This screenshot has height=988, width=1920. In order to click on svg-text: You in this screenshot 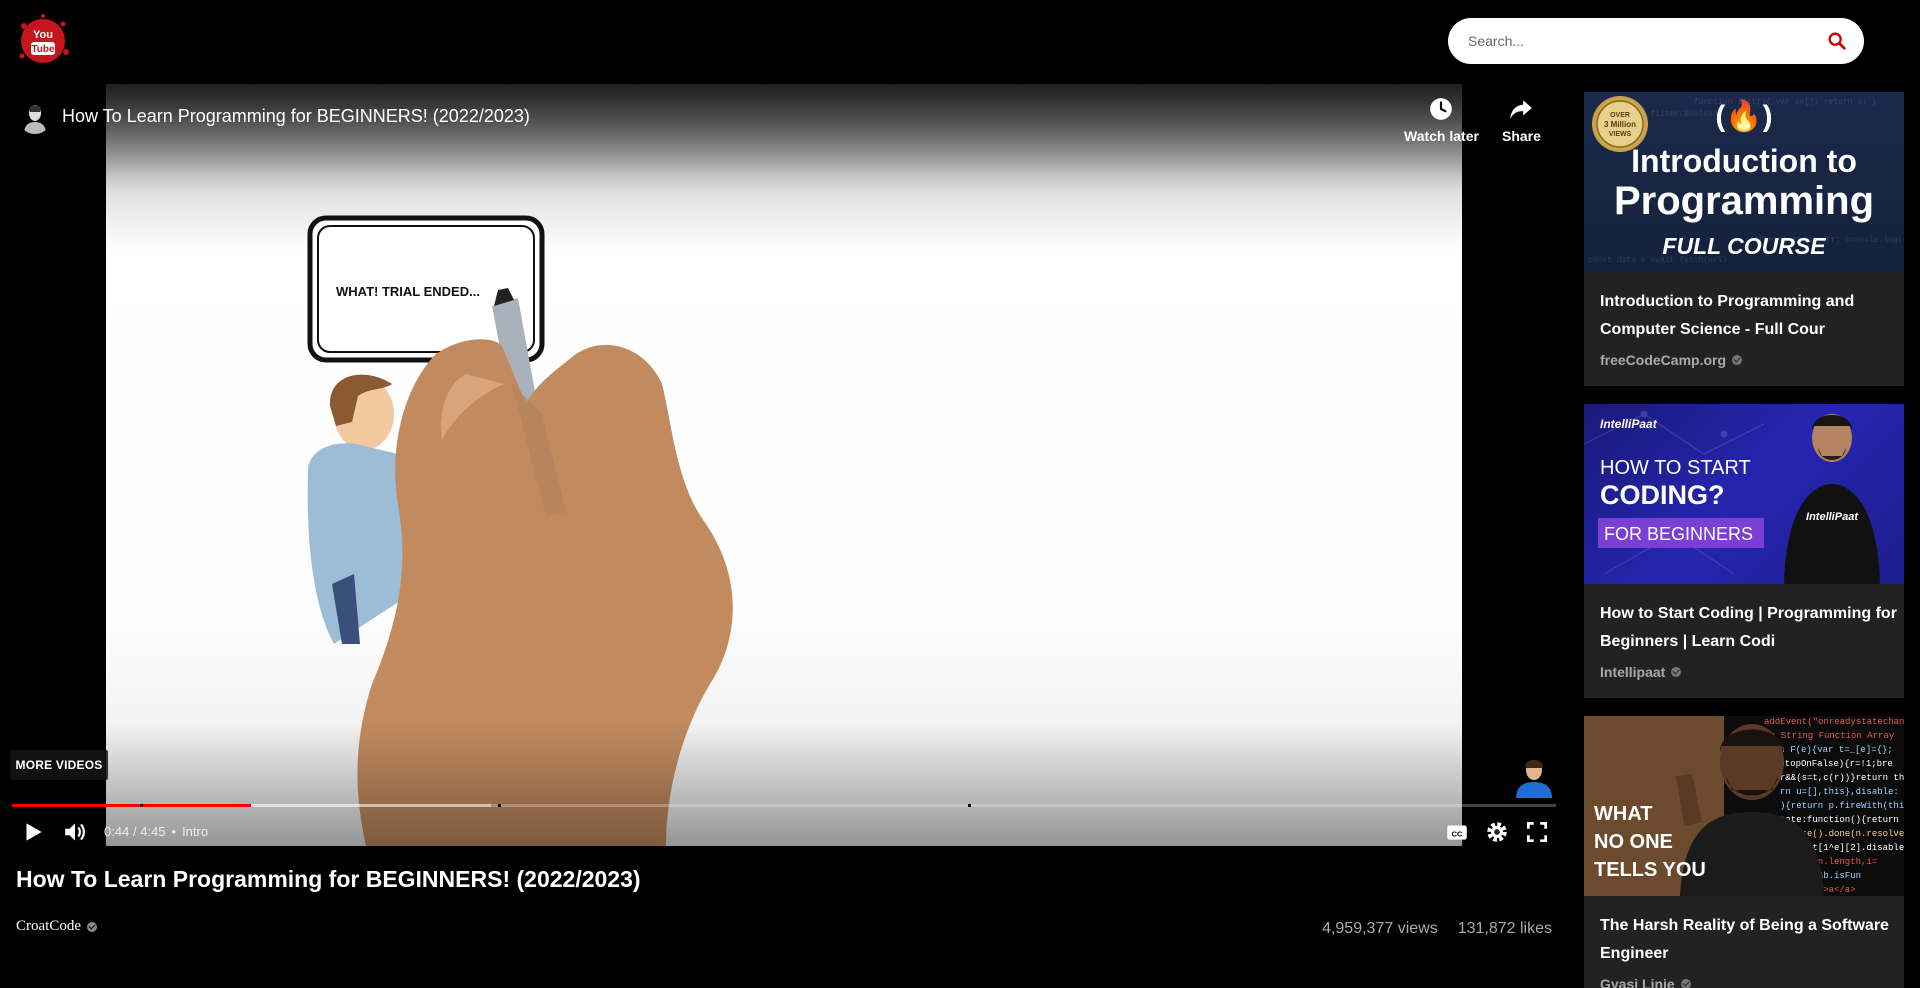, I will do `click(43, 35)`.